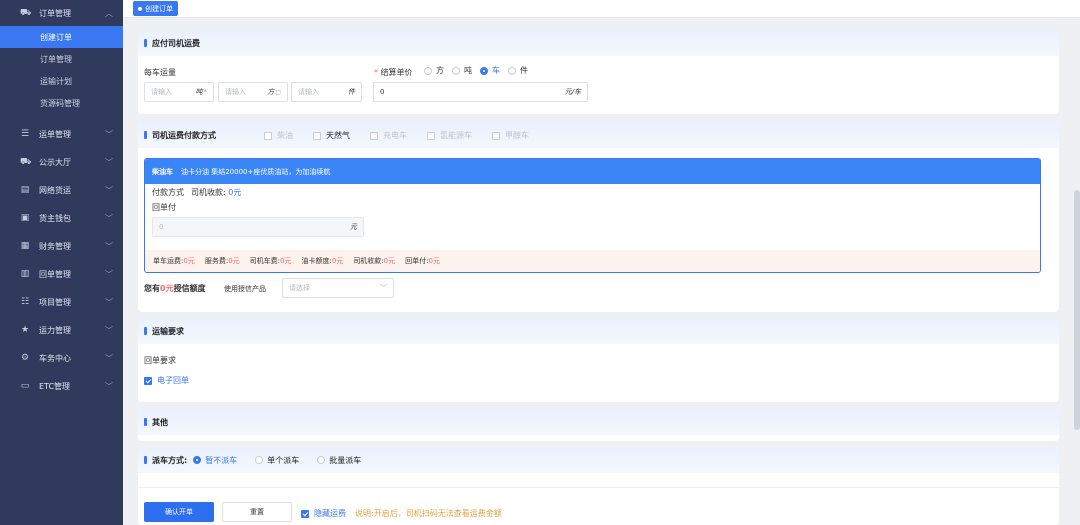 The image size is (1080, 525). I want to click on receipt-icon: ▥, so click(25, 274).